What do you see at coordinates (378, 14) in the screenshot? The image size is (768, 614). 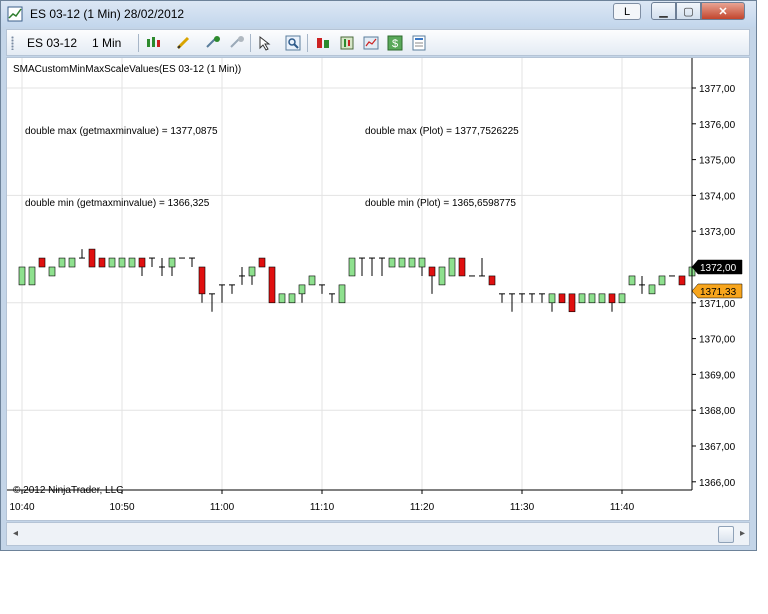 I see `title-bar: ES 03-12 (1 Min) 28/02/2012 L ▁ ▢ ✕` at bounding box center [378, 14].